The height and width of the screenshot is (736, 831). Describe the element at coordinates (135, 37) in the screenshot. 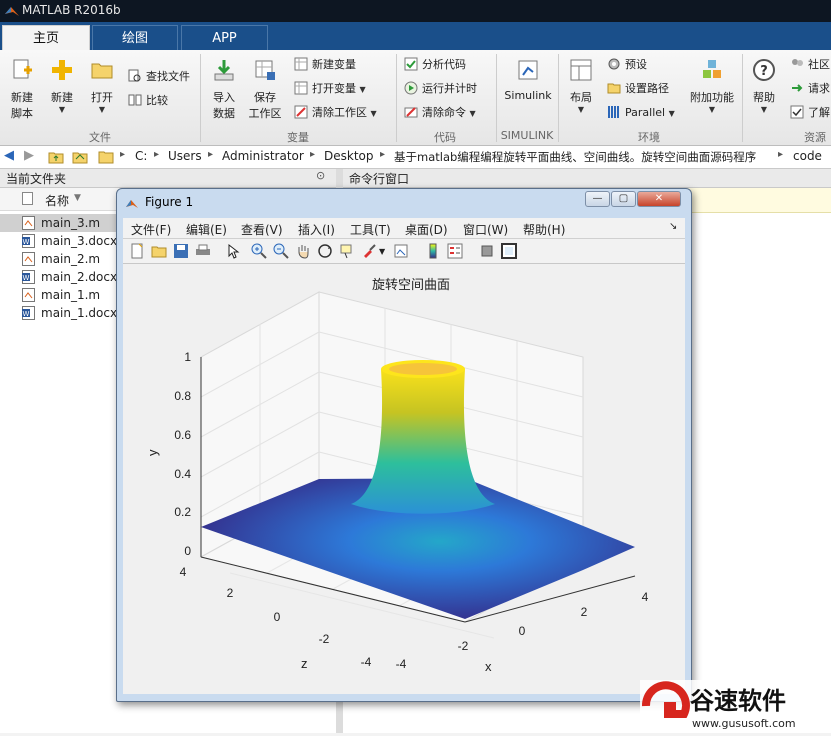

I see `tab-plots: 绘图` at that location.